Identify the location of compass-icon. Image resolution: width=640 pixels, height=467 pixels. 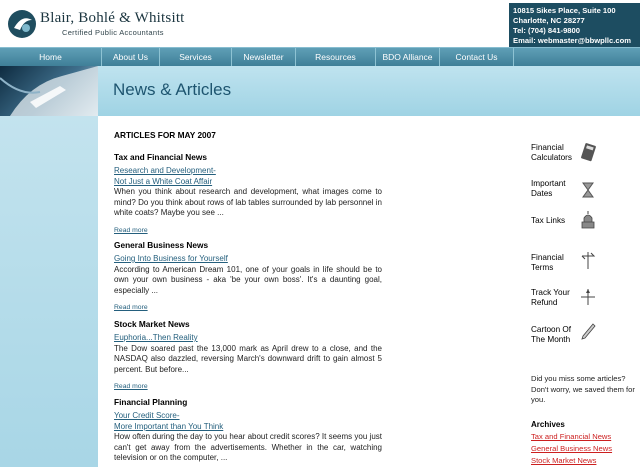
(588, 297).